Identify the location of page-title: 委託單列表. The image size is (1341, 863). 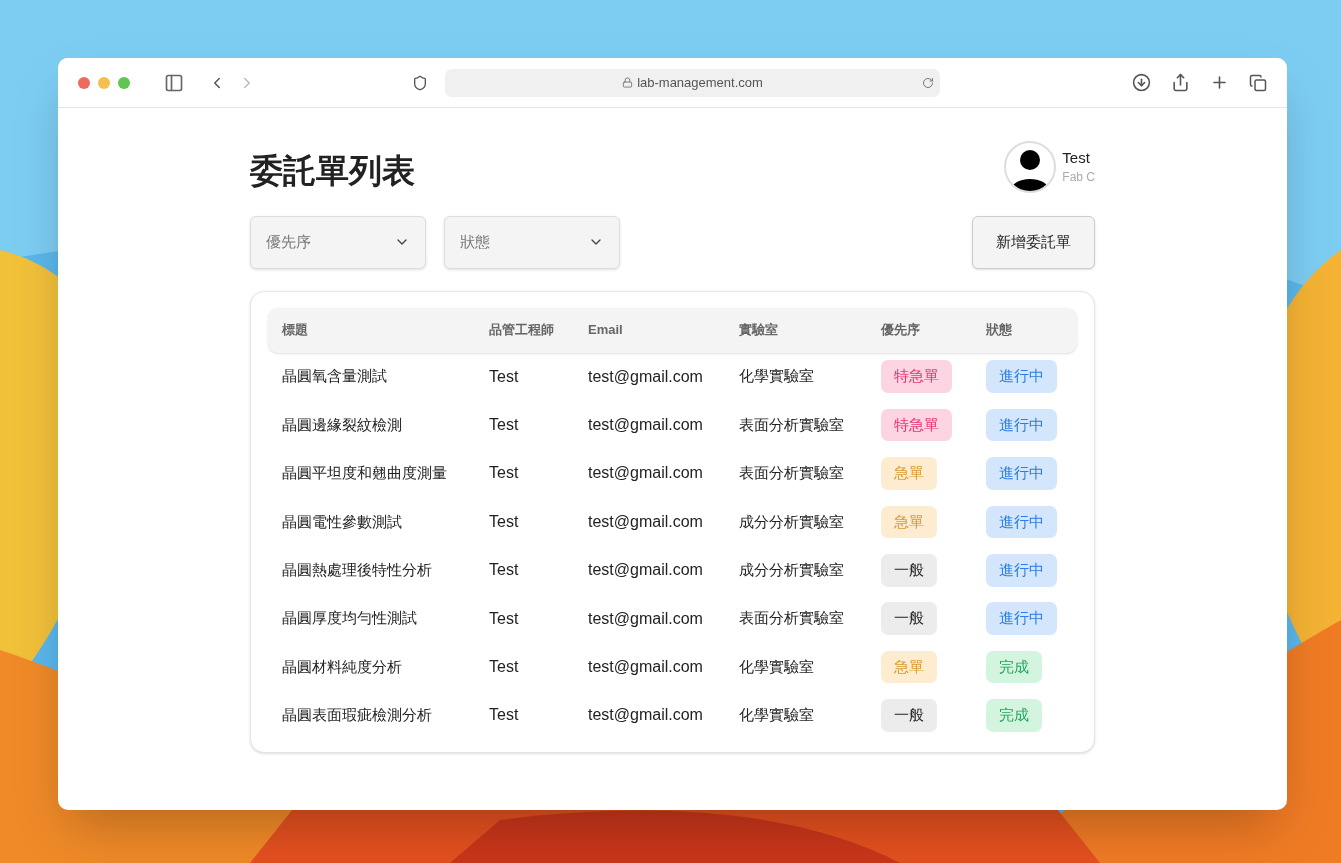
(332, 171).